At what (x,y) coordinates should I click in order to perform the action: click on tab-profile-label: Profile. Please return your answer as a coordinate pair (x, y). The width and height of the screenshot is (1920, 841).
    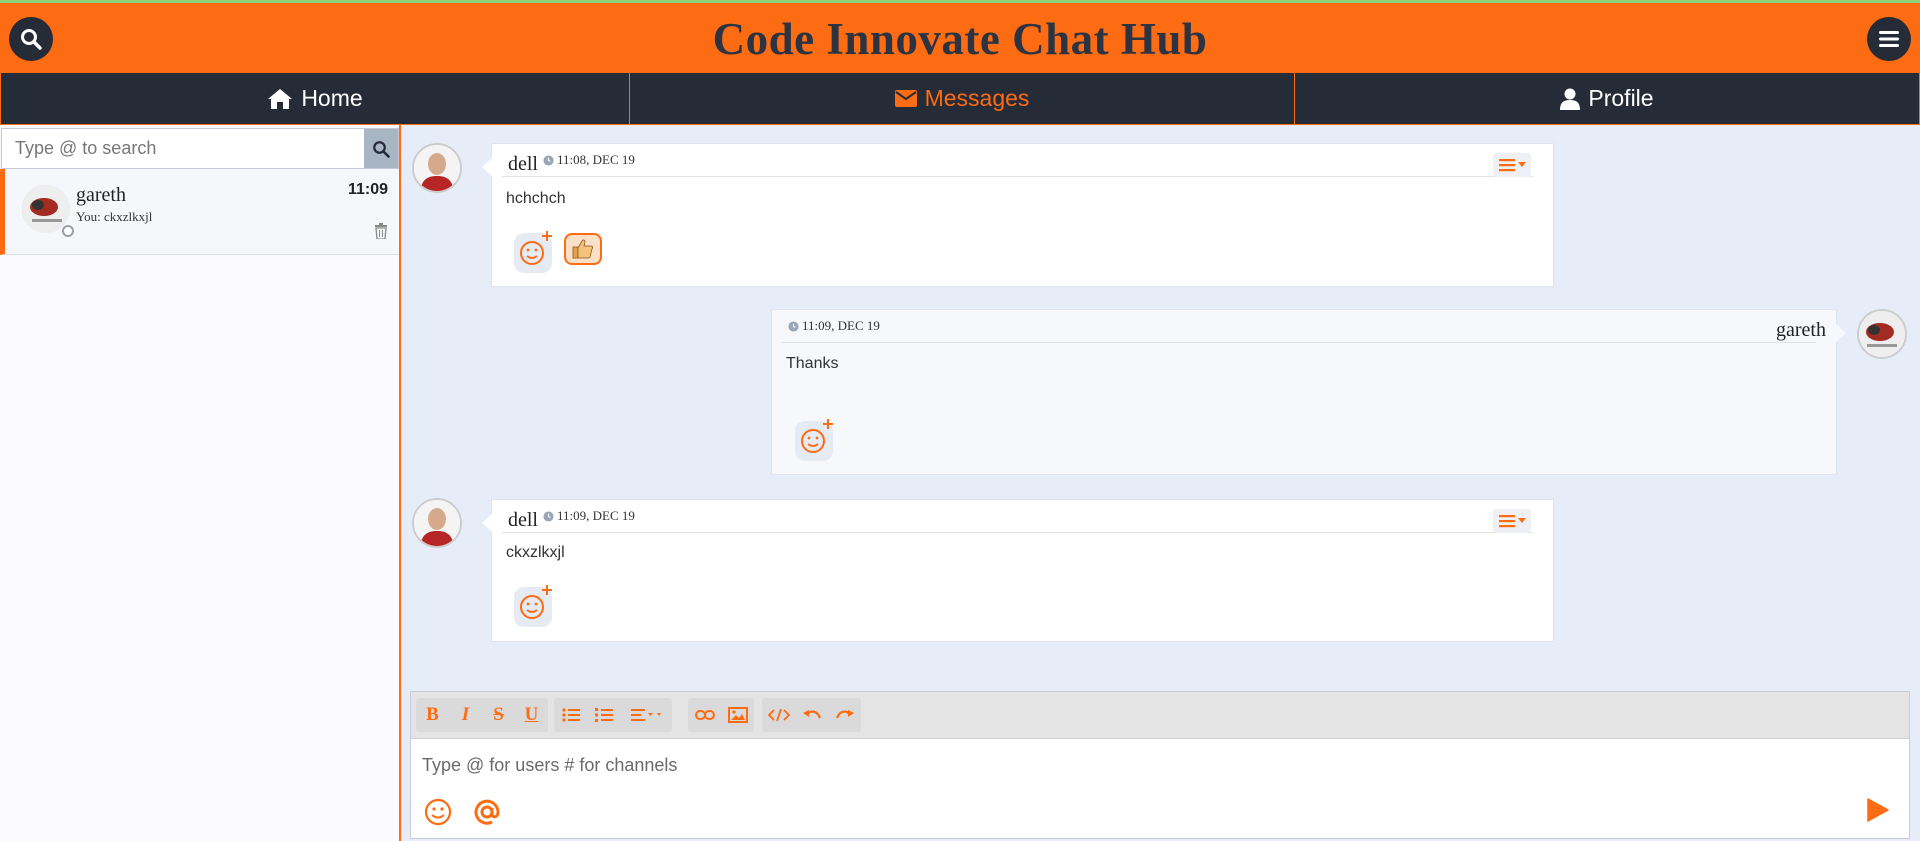
    Looking at the image, I should click on (1621, 98).